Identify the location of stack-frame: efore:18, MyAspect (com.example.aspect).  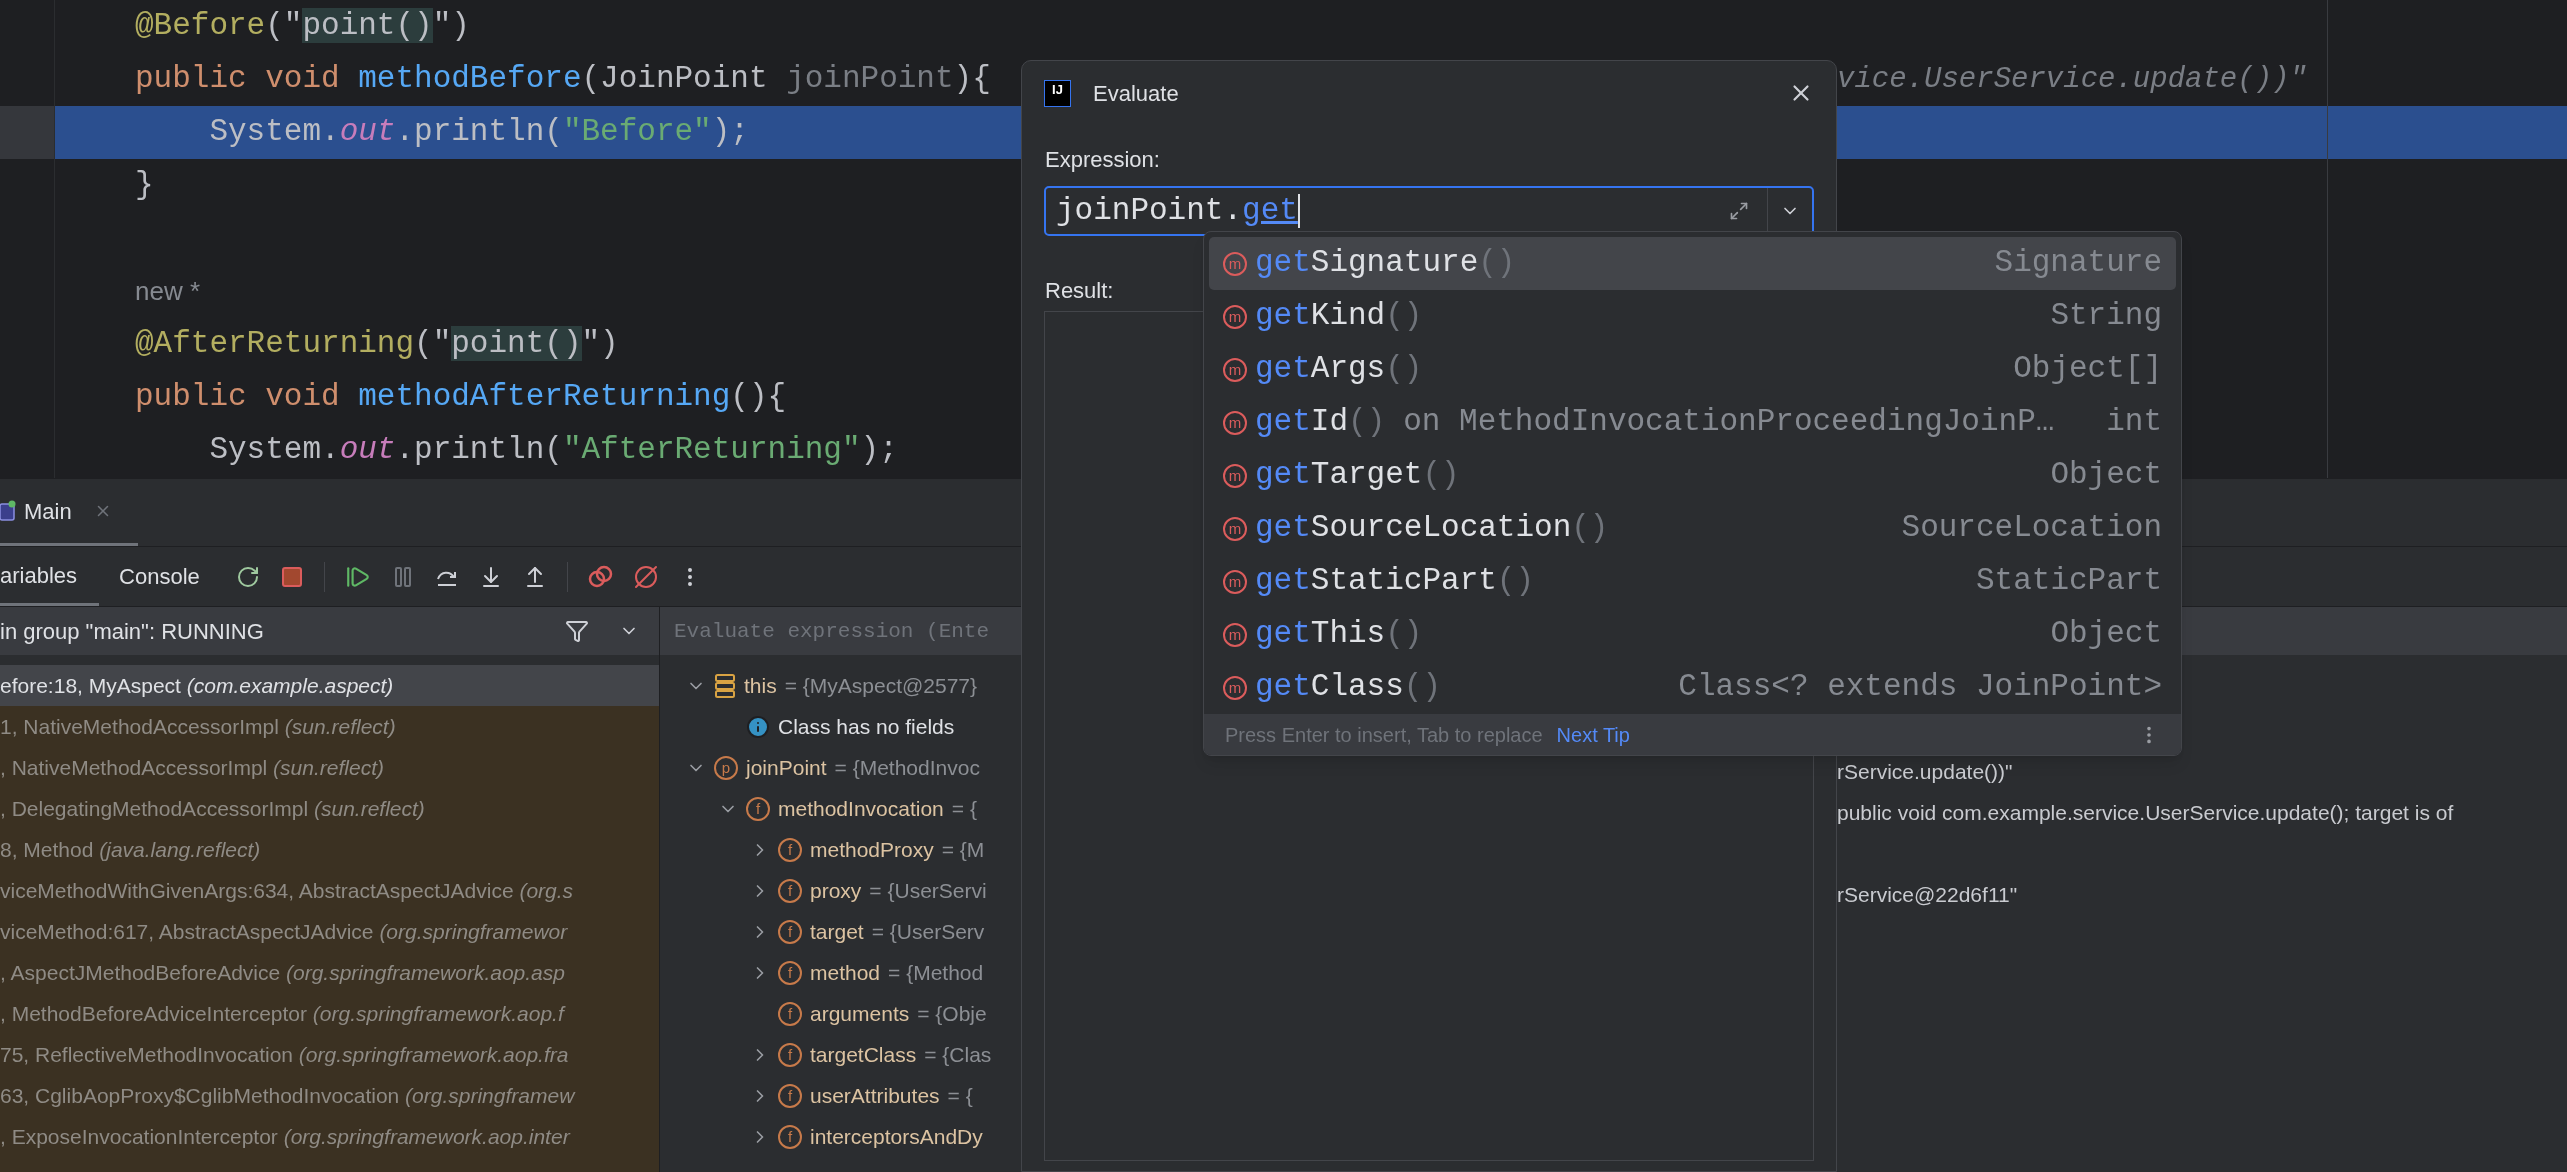
(329, 685).